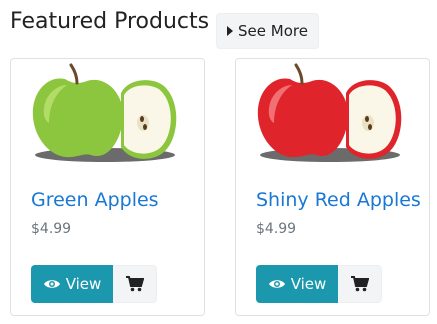  What do you see at coordinates (273, 31) in the screenshot?
I see `see-more-label: See More` at bounding box center [273, 31].